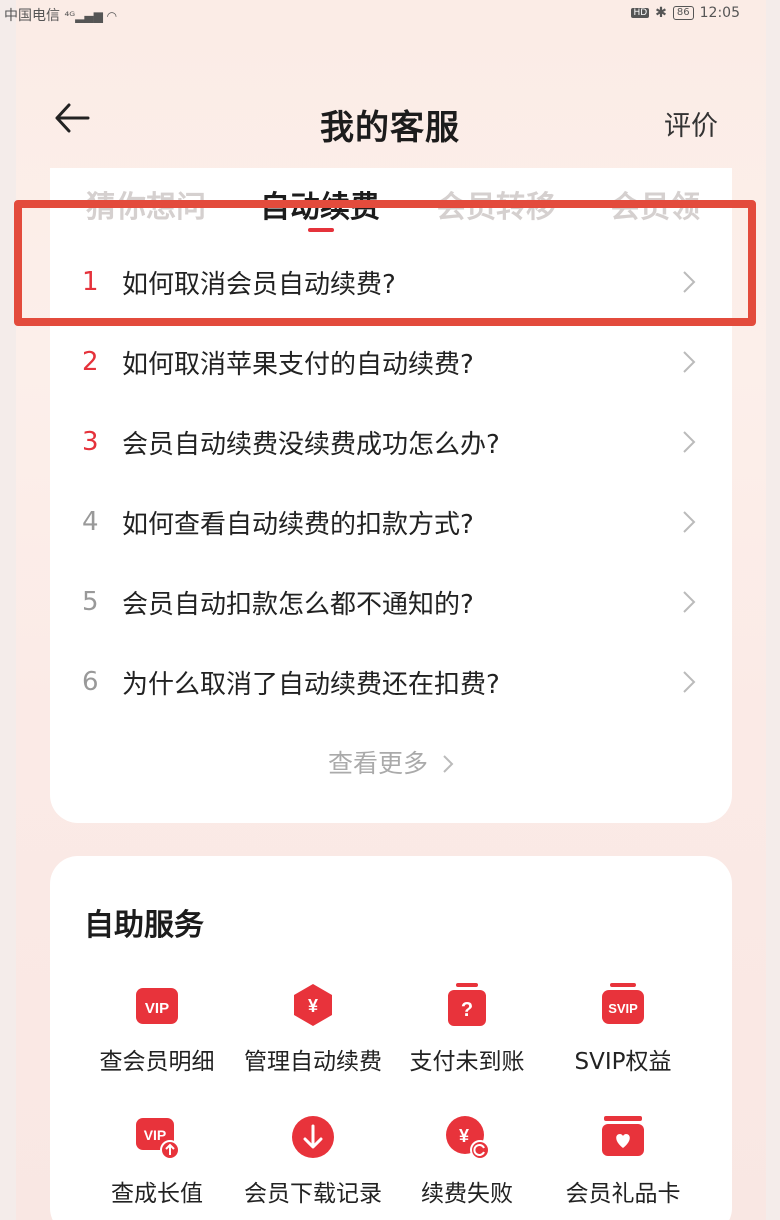 This screenshot has width=780, height=1220. Describe the element at coordinates (390, 14) in the screenshot. I see `status-bar: 中国电信 ⁴ᴳ▂▄▆ ◠ HD ✱ 86 12:05` at that location.